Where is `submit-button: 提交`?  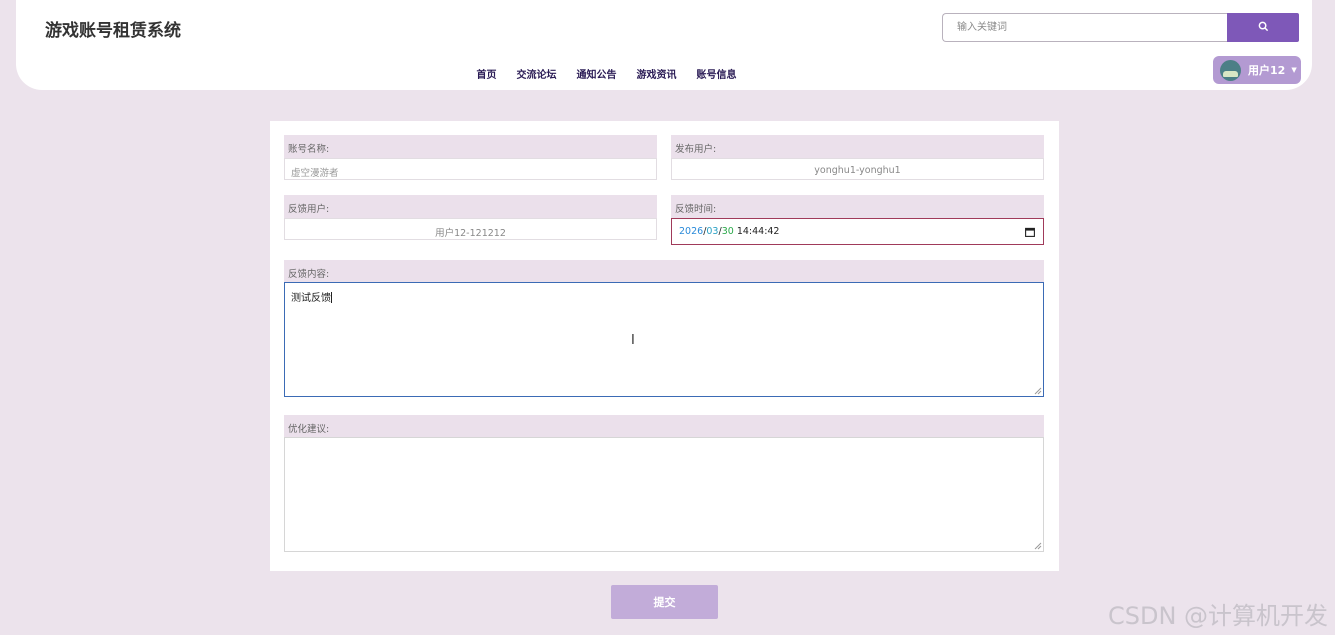
submit-button: 提交 is located at coordinates (664, 602).